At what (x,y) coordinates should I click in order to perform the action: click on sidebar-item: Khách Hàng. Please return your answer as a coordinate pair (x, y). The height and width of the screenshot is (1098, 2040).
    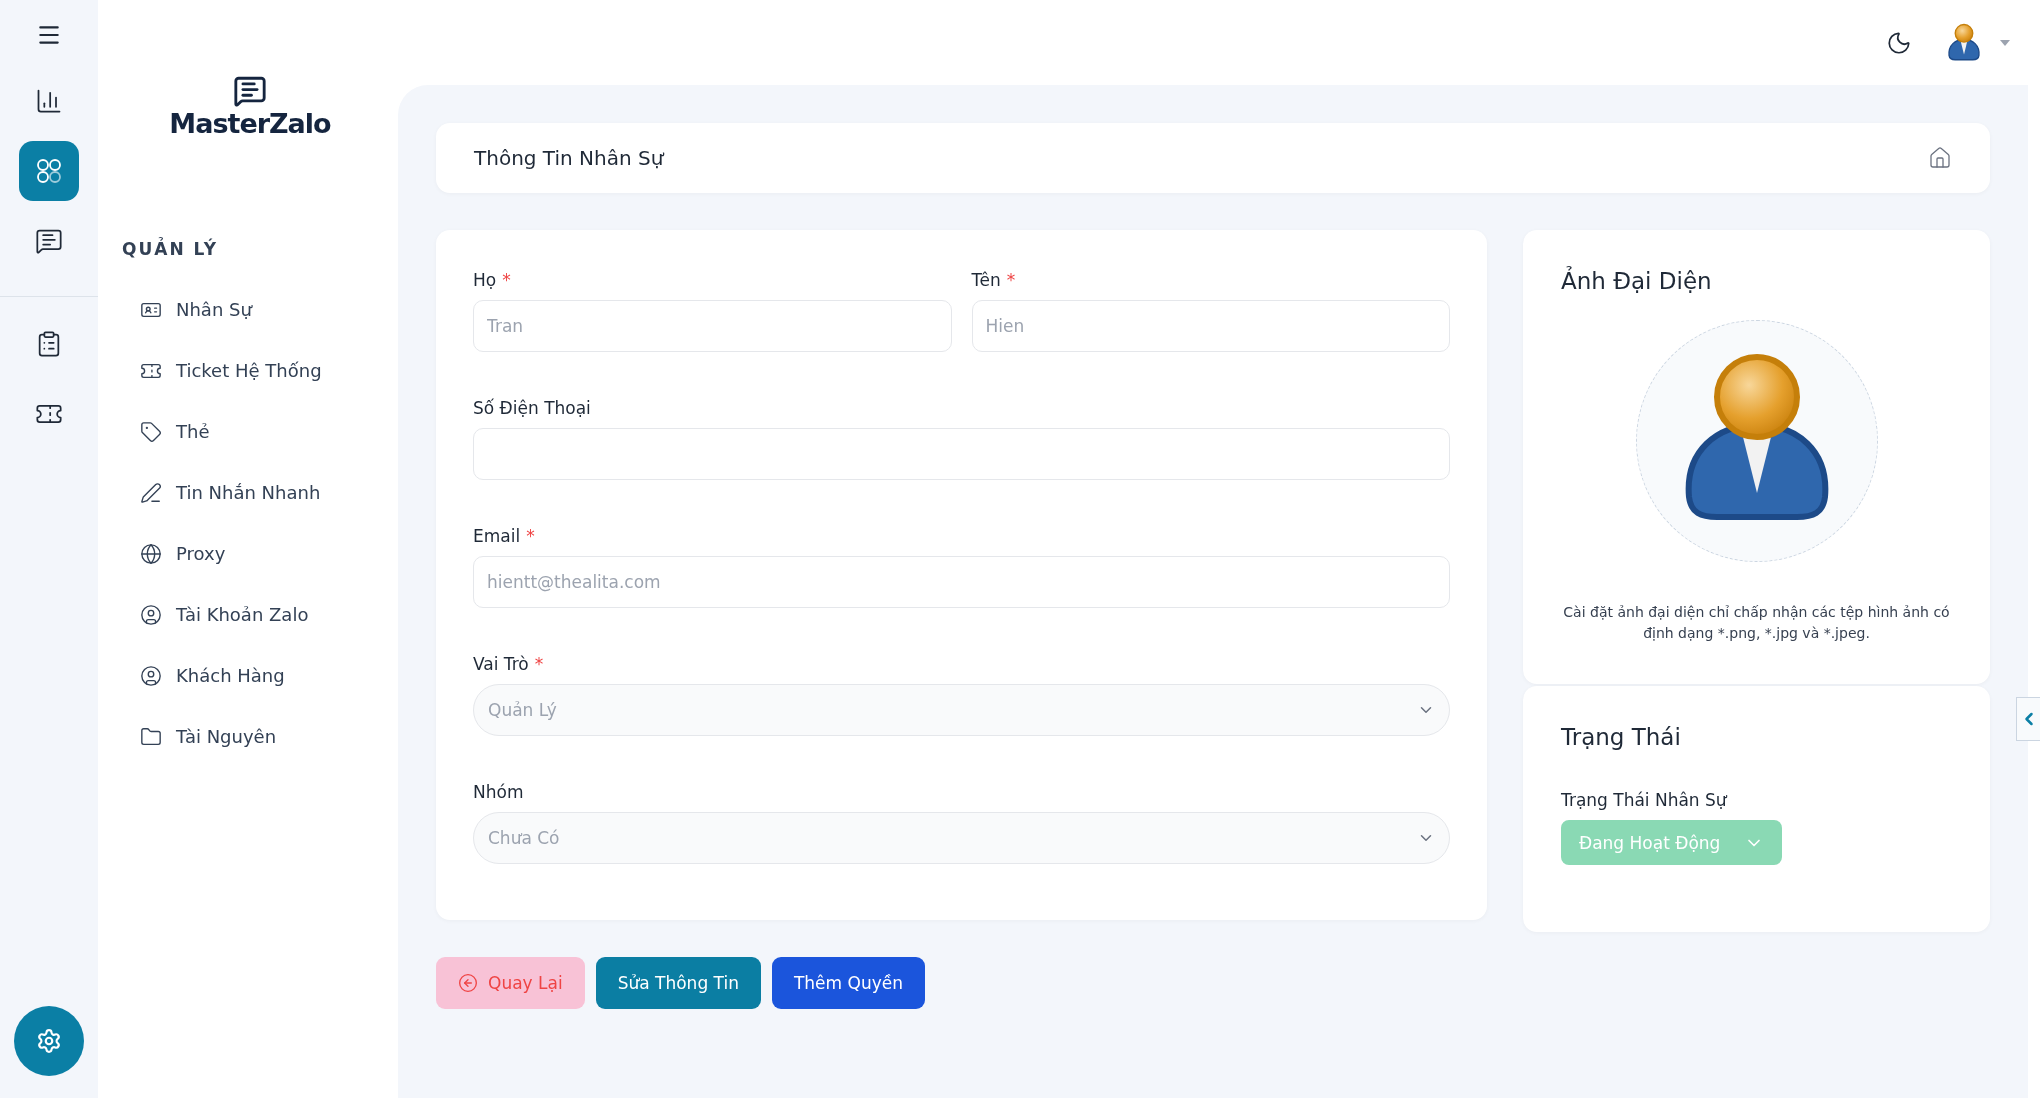
    Looking at the image, I should click on (269, 675).